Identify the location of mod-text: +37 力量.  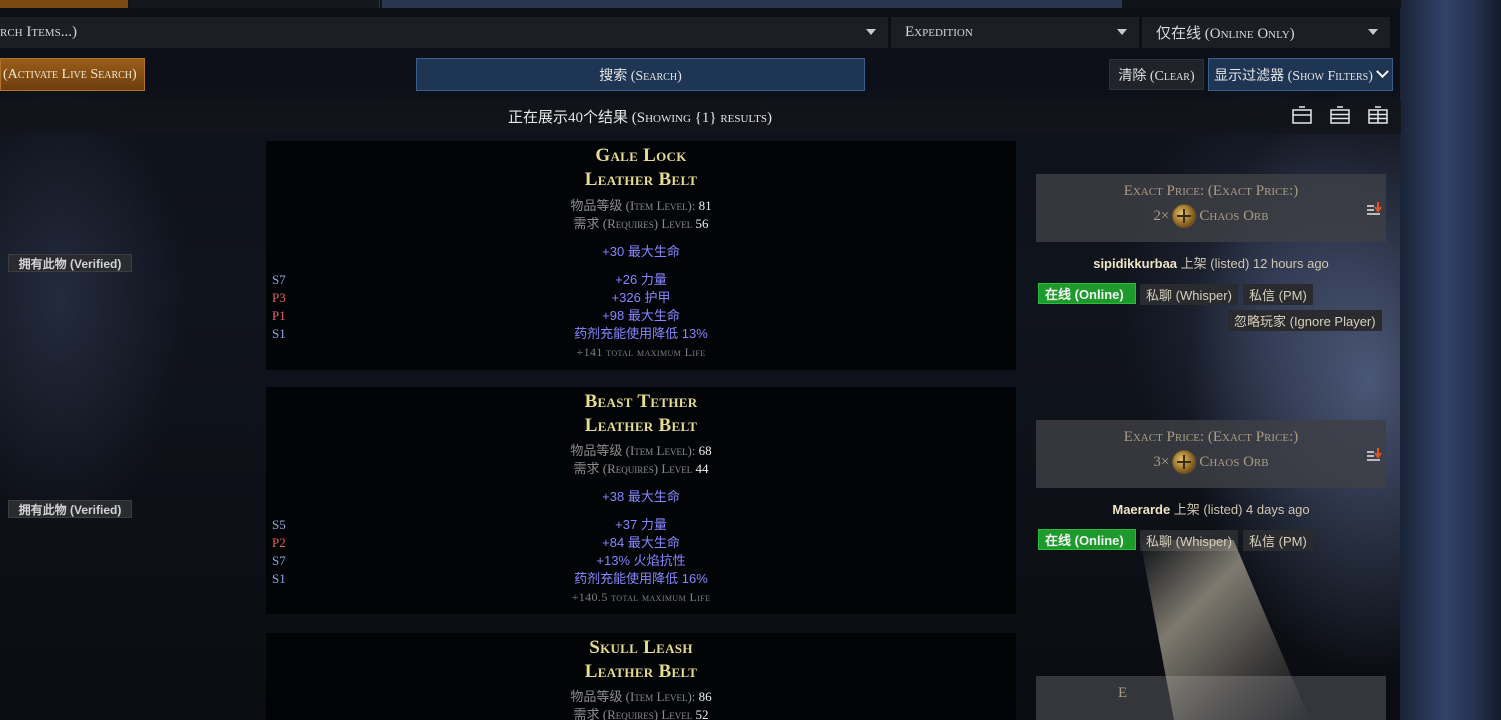
(641, 524).